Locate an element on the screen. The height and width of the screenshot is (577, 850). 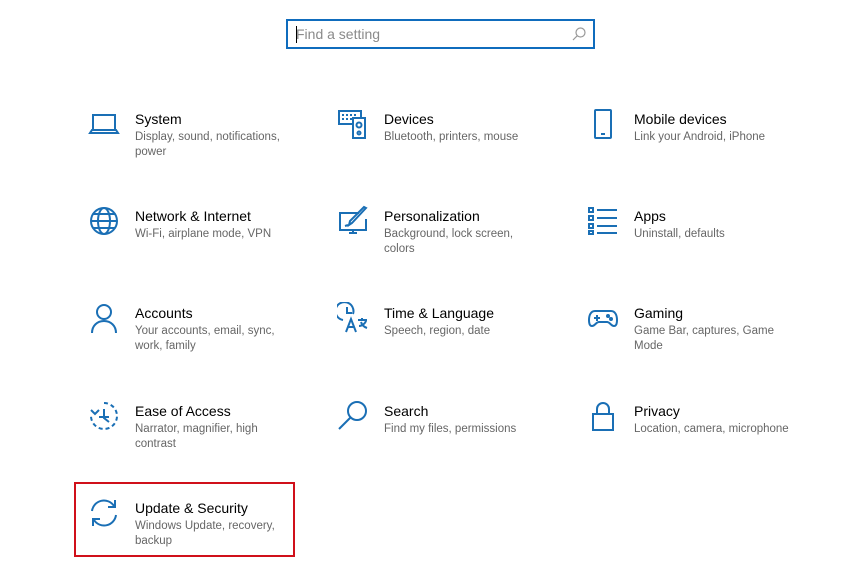
settings-item-desc: Uninstall, defaults is located at coordinates (679, 234).